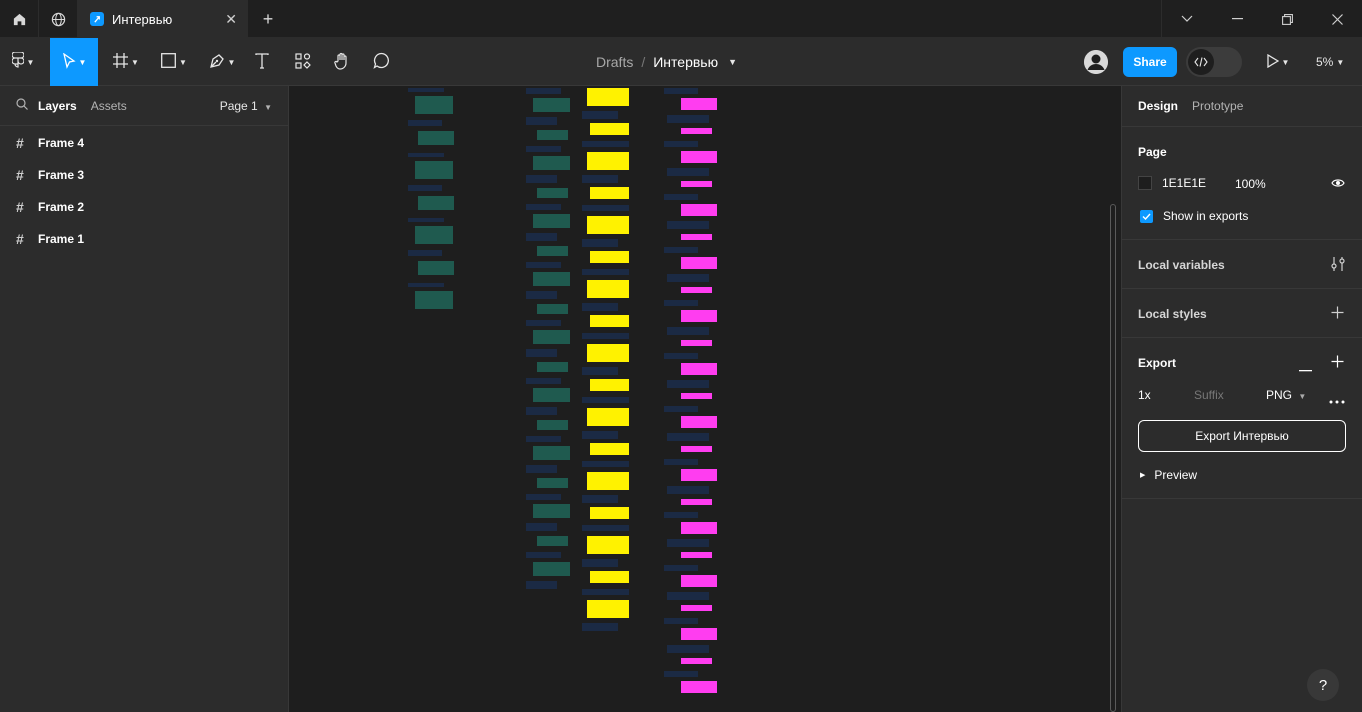 This screenshot has height=712, width=1362. I want to click on local-variables-label: Local variables, so click(1181, 265).